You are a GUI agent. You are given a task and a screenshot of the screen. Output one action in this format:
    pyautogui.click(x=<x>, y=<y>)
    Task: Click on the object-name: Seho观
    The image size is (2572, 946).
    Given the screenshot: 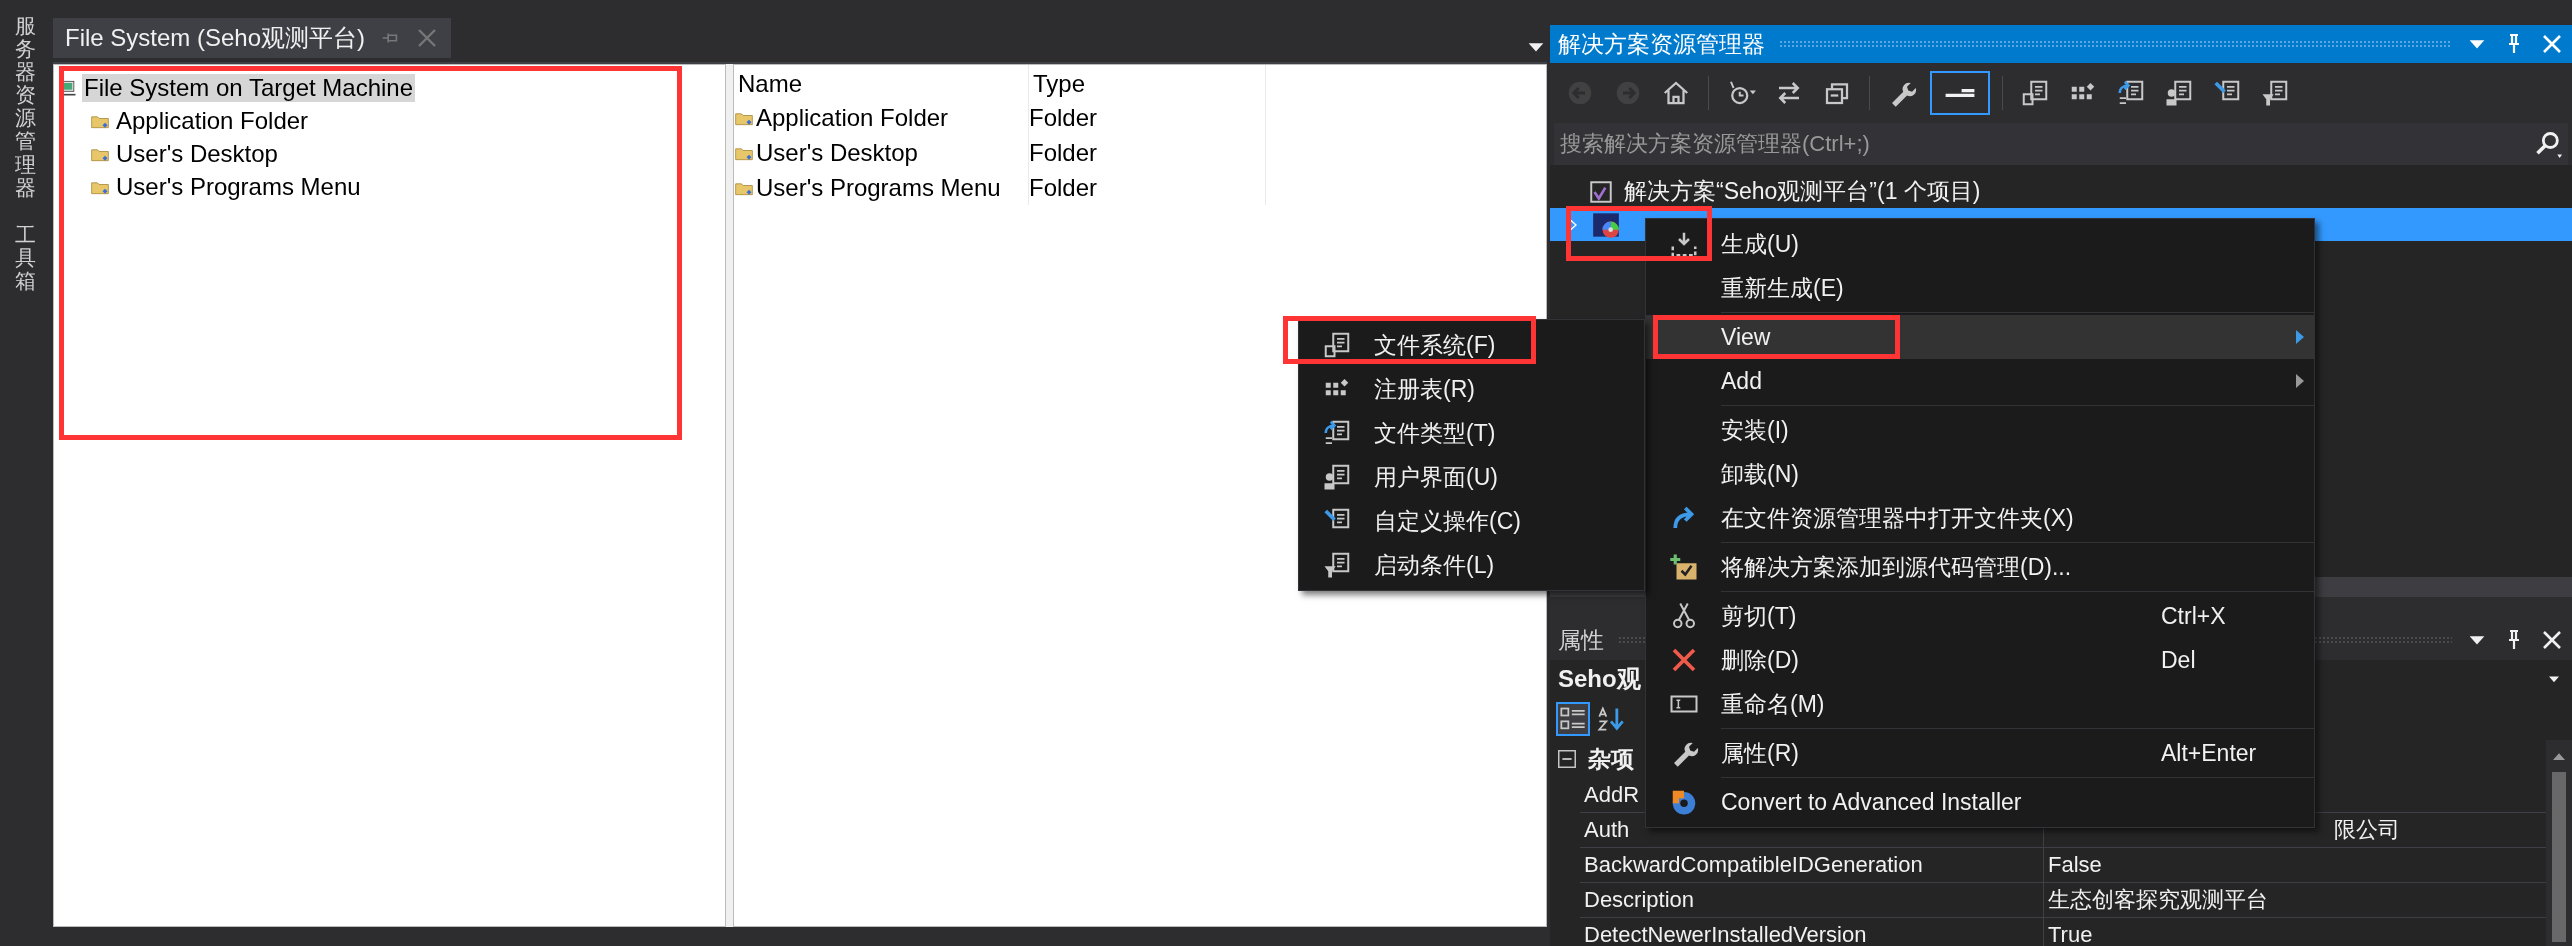 What is the action you would take?
    pyautogui.click(x=1599, y=679)
    